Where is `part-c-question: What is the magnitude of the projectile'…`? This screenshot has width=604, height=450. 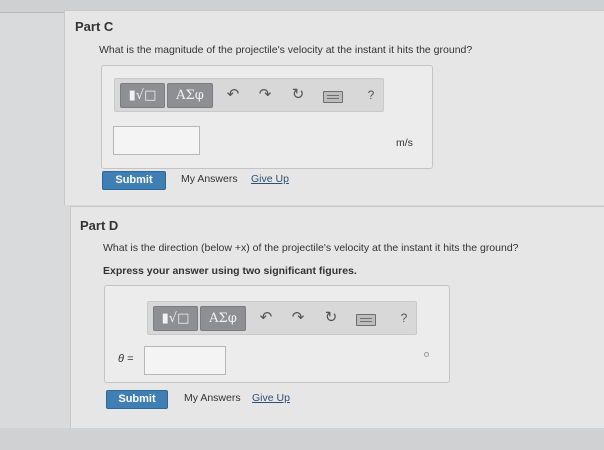
part-c-question: What is the magnitude of the projectile'… is located at coordinates (286, 50).